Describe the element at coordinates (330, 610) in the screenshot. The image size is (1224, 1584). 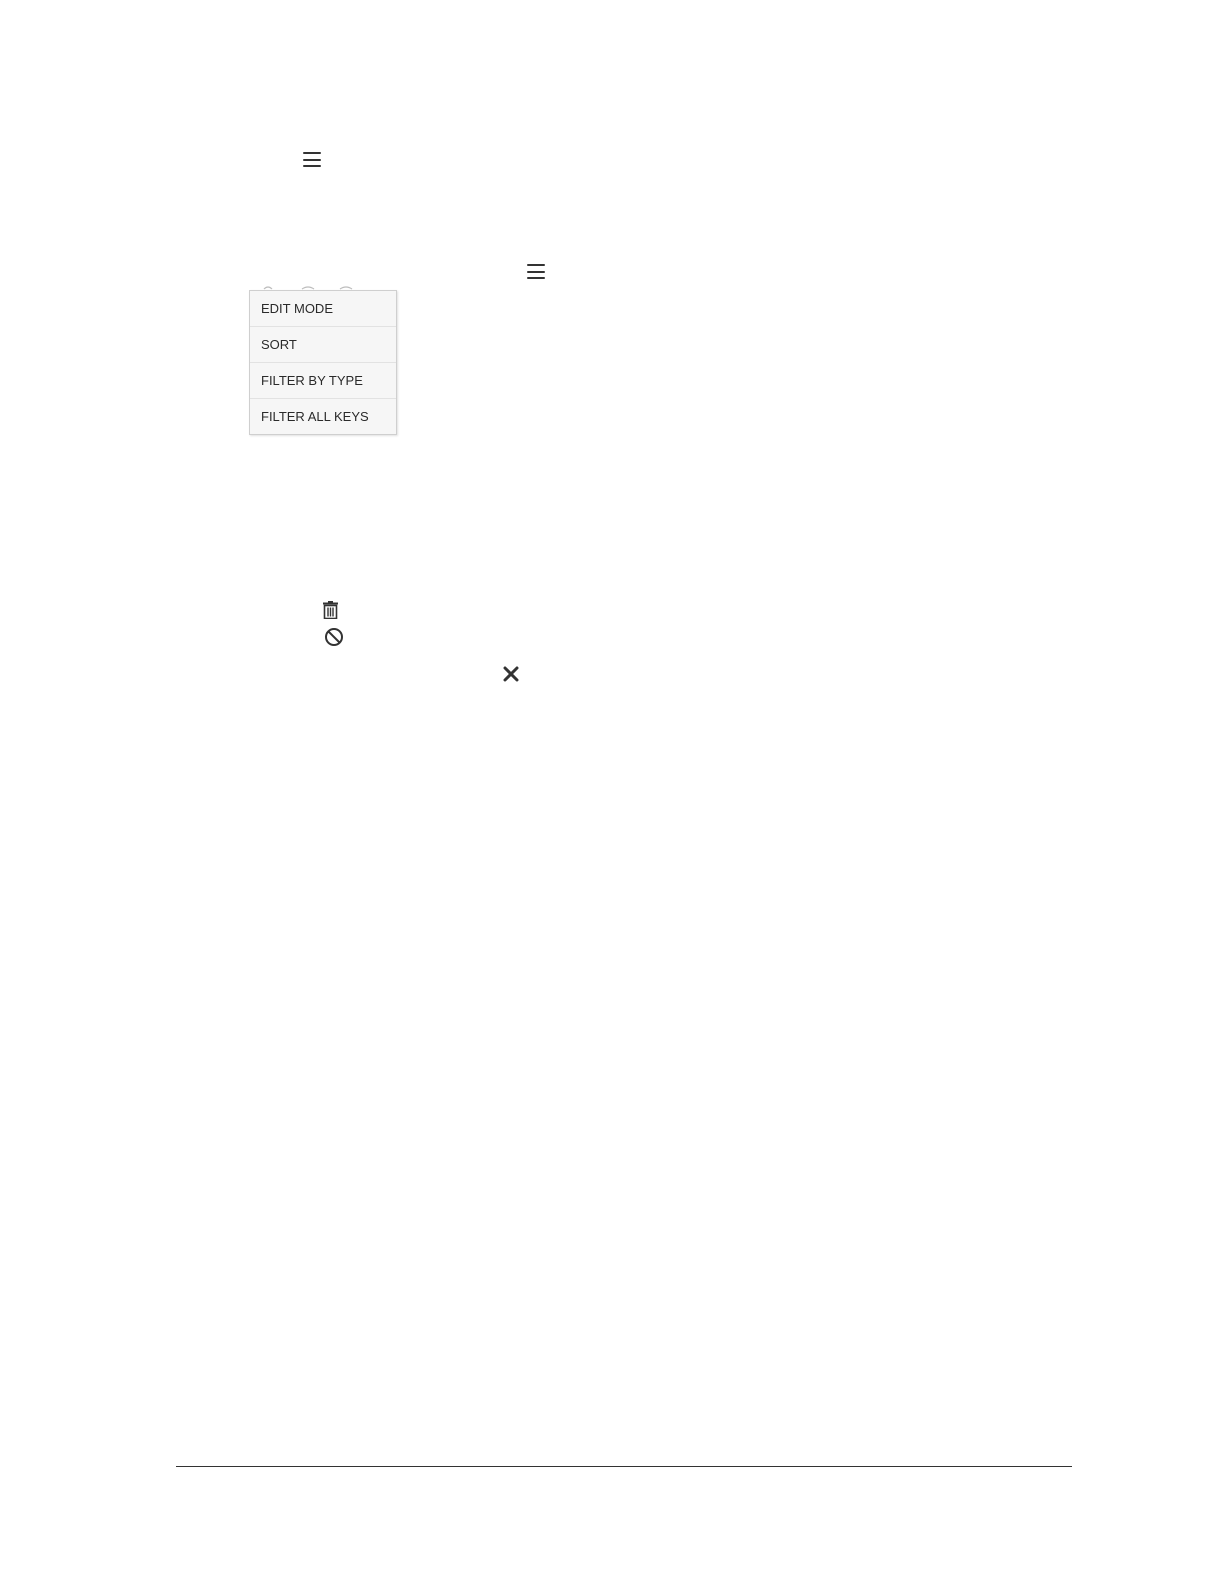
I see `trash-icon` at that location.